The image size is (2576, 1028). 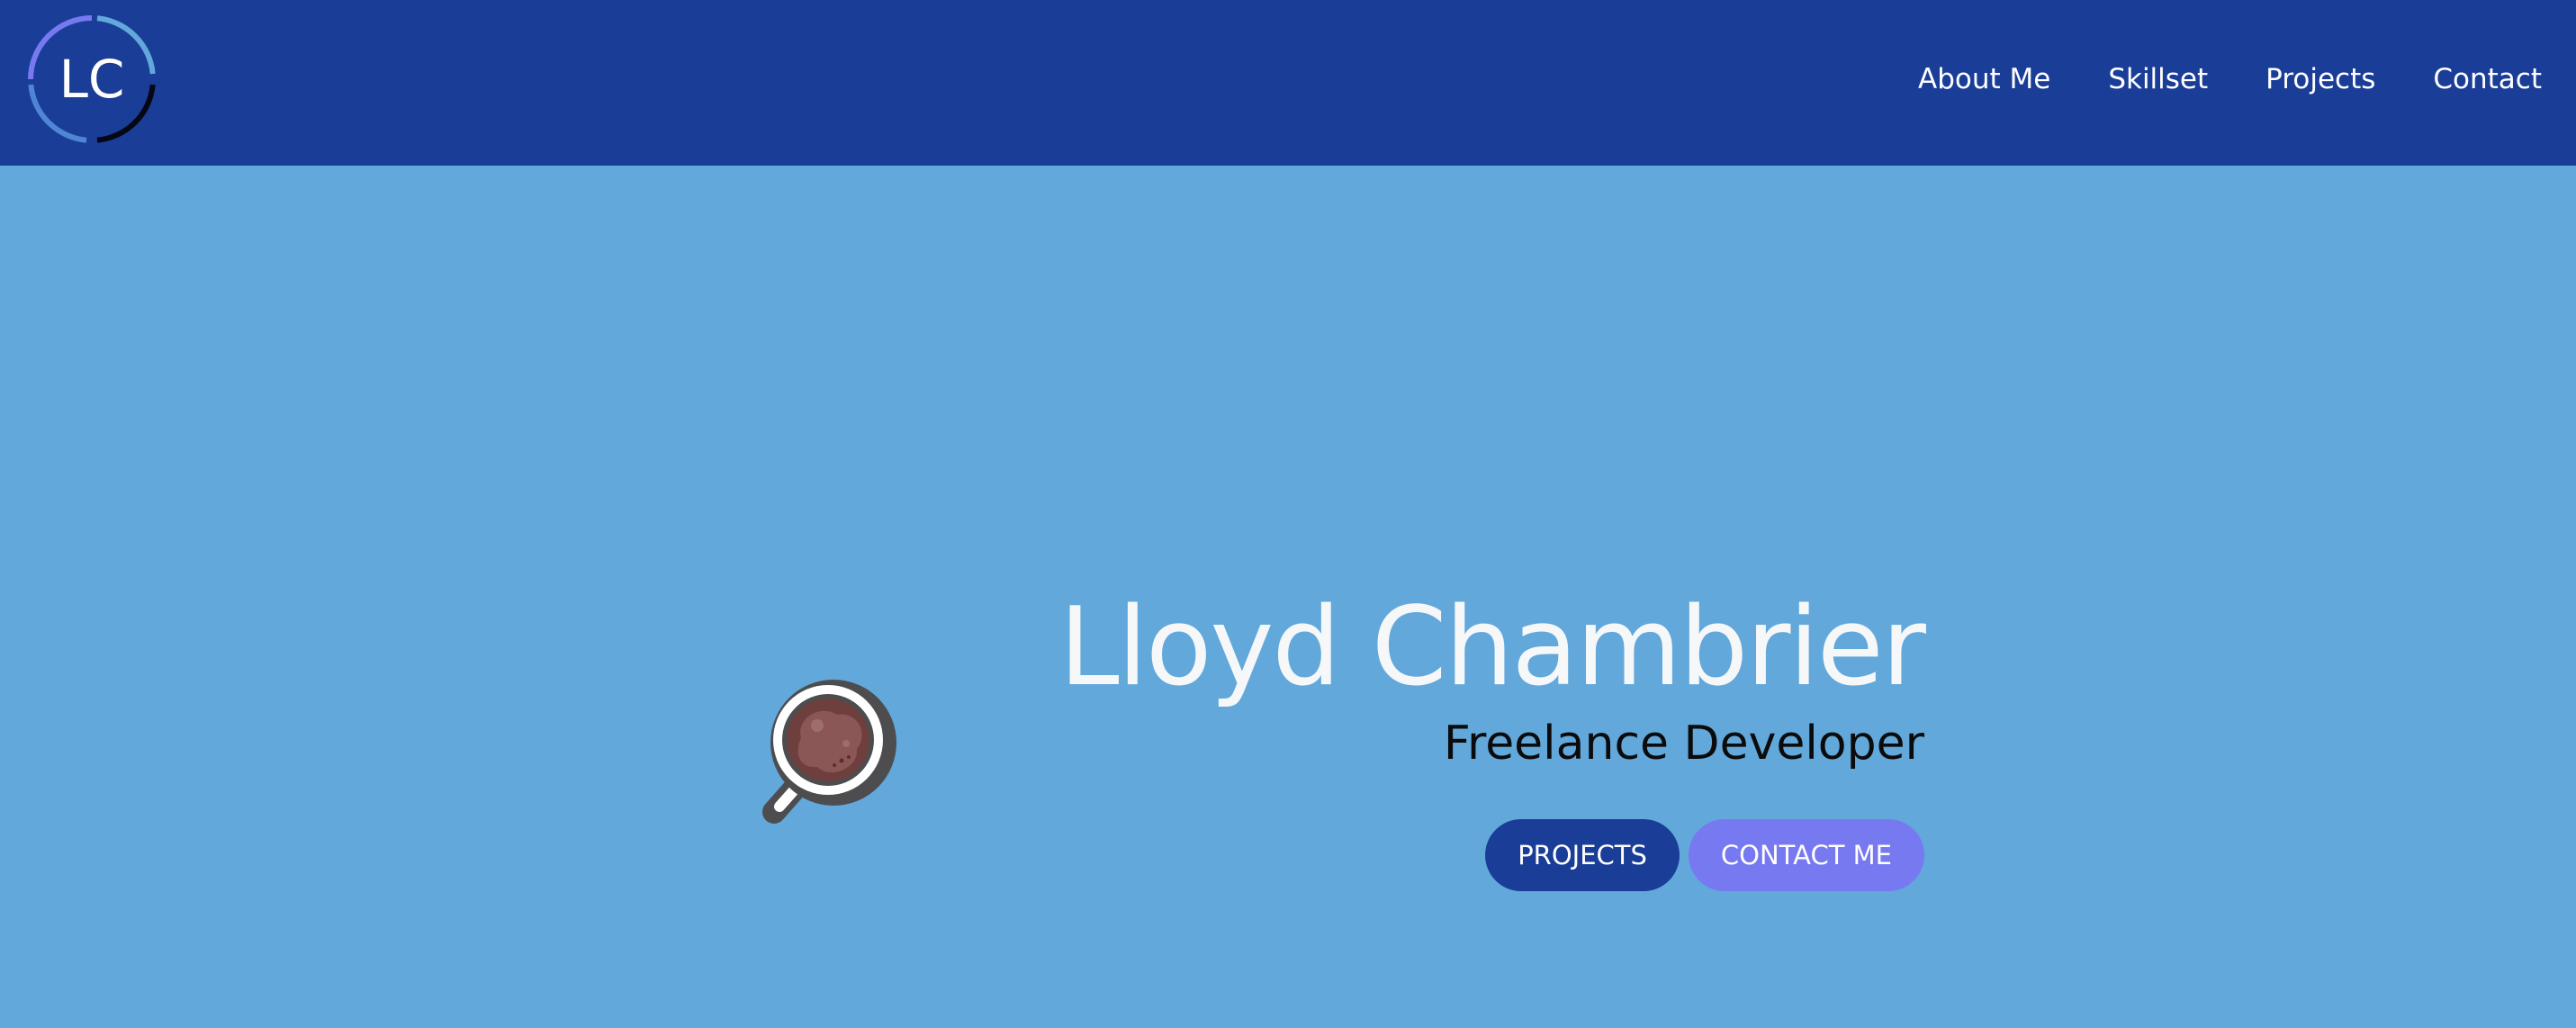 I want to click on hero-role: Freelance Developer, so click(x=1683, y=744).